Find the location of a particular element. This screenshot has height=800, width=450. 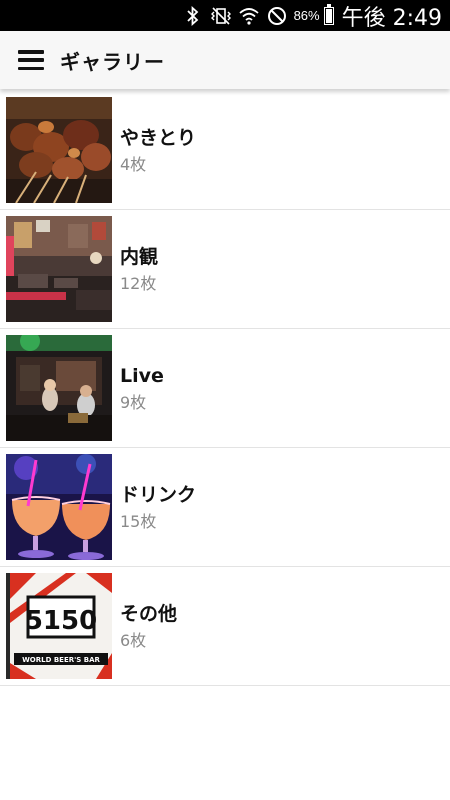

wifi-icon is located at coordinates (249, 16).